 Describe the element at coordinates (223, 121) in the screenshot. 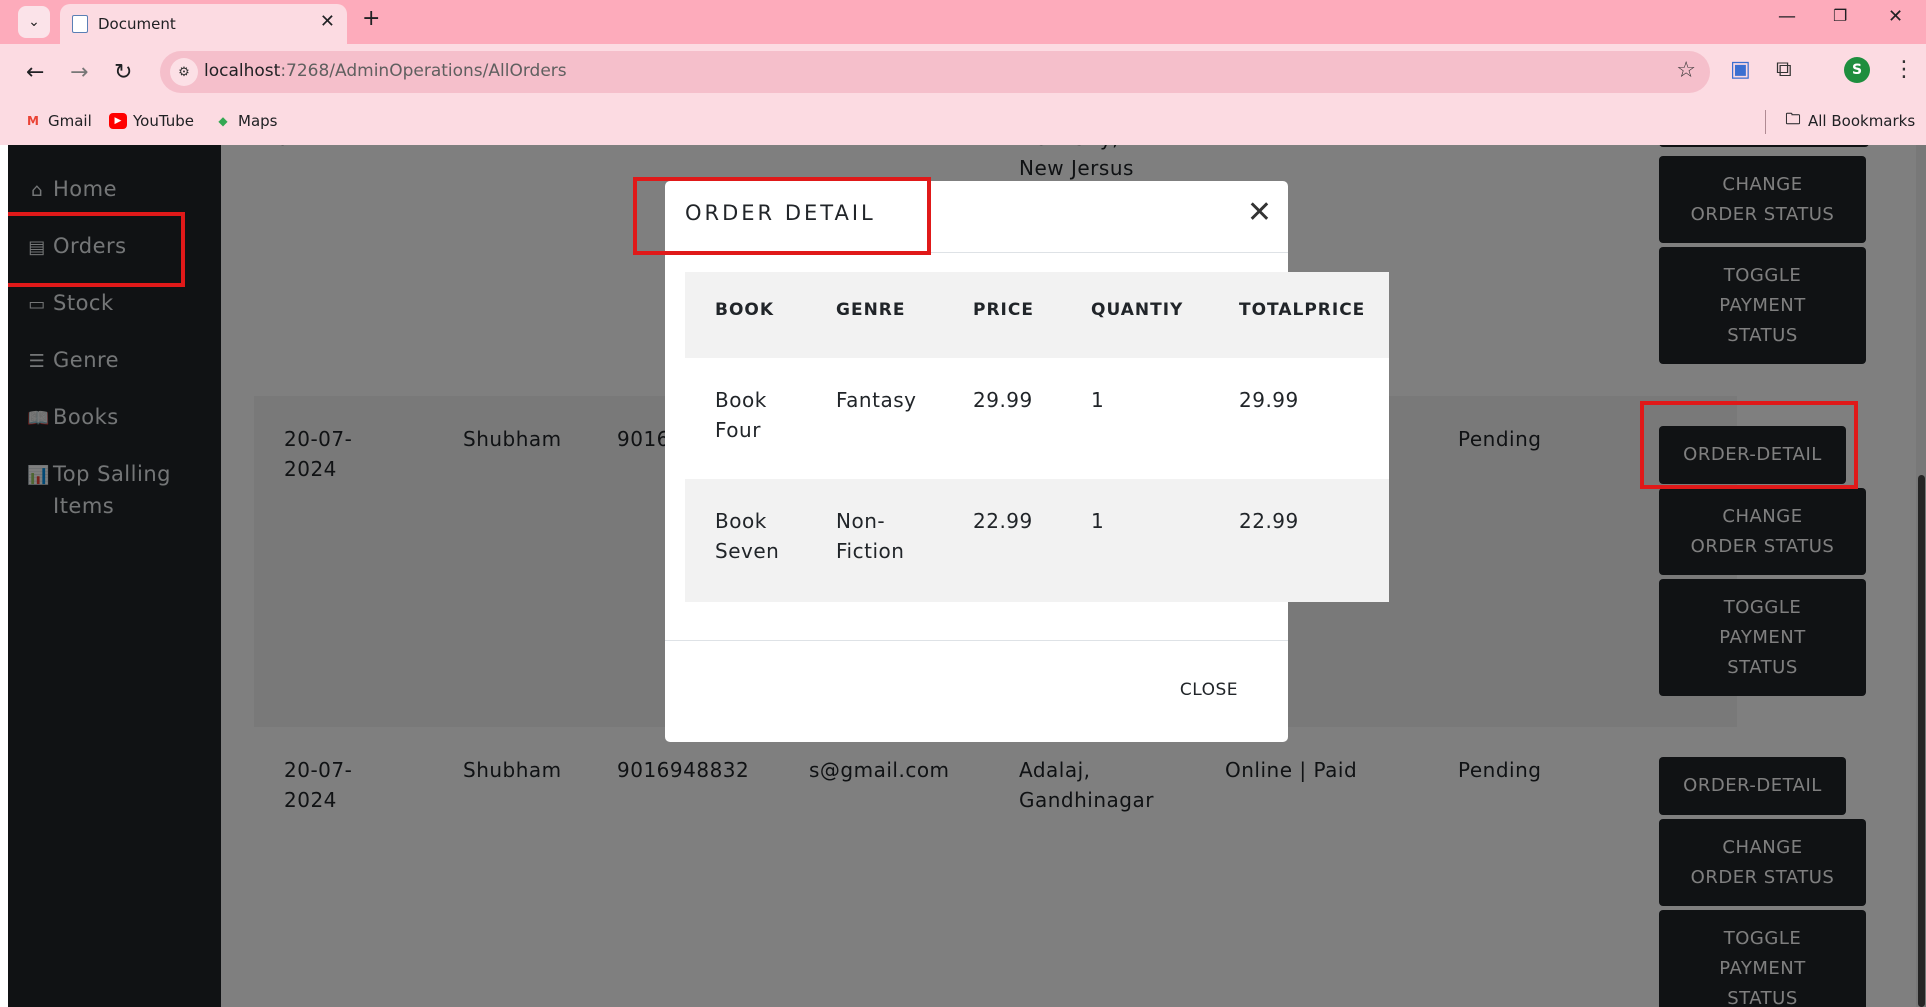

I see `maps-icon: ◆` at that location.